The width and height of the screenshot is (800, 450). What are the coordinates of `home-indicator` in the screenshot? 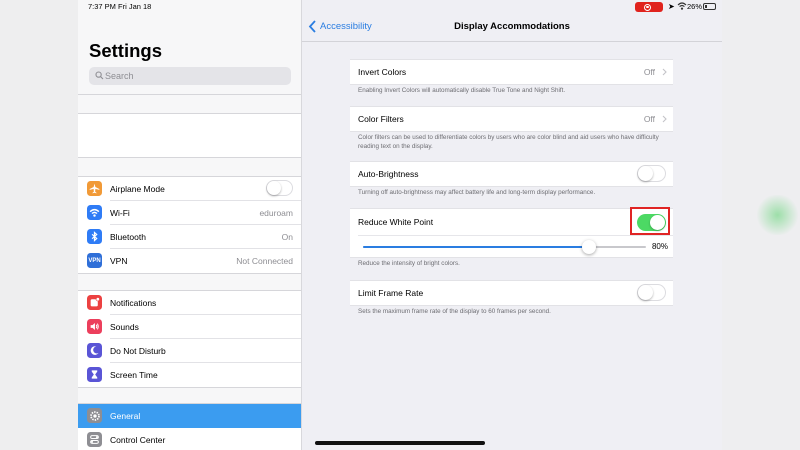 It's located at (400, 443).